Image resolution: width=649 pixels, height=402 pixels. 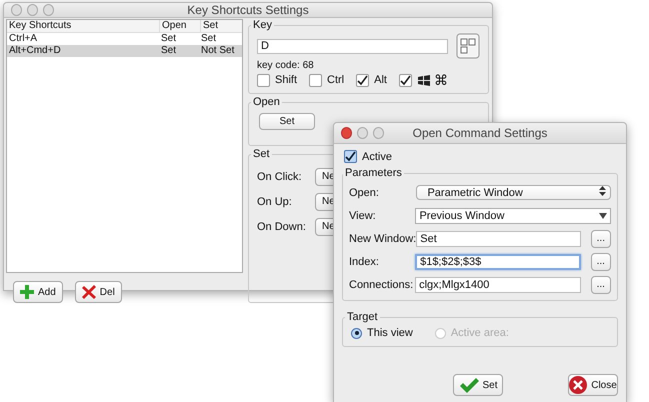 What do you see at coordinates (382, 238) in the screenshot?
I see `field-label: New Window:` at bounding box center [382, 238].